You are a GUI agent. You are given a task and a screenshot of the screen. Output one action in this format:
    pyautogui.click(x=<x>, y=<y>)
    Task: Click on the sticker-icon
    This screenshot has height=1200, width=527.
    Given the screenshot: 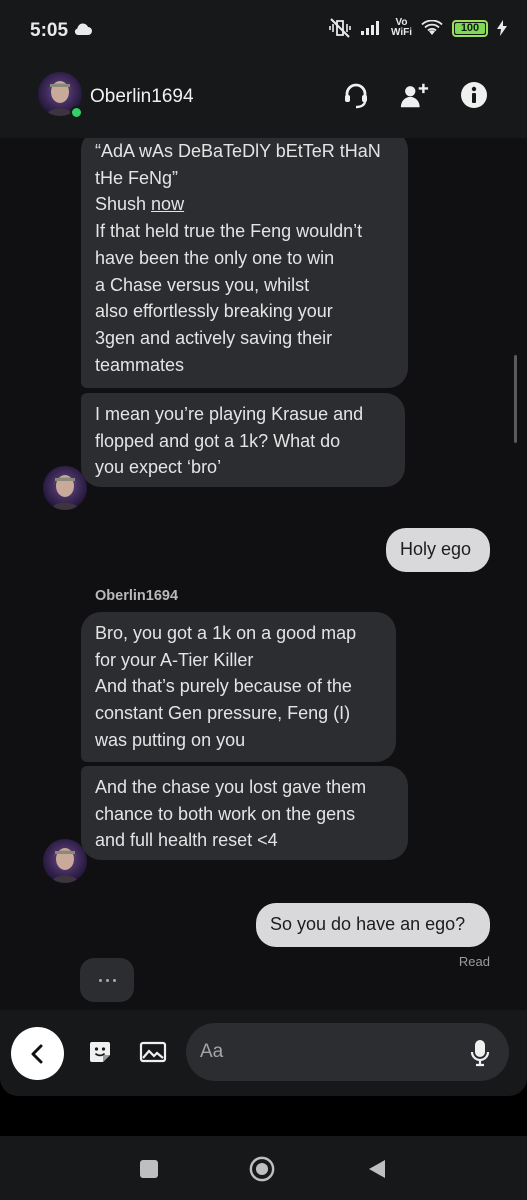 What is the action you would take?
    pyautogui.click(x=100, y=1052)
    